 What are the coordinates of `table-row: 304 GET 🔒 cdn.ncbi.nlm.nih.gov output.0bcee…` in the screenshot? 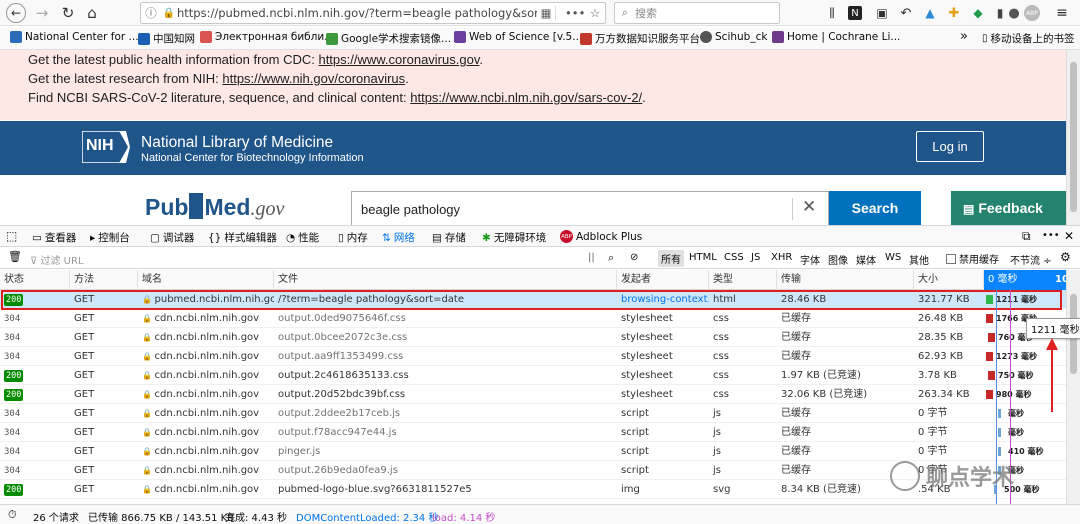 It's located at (533, 337).